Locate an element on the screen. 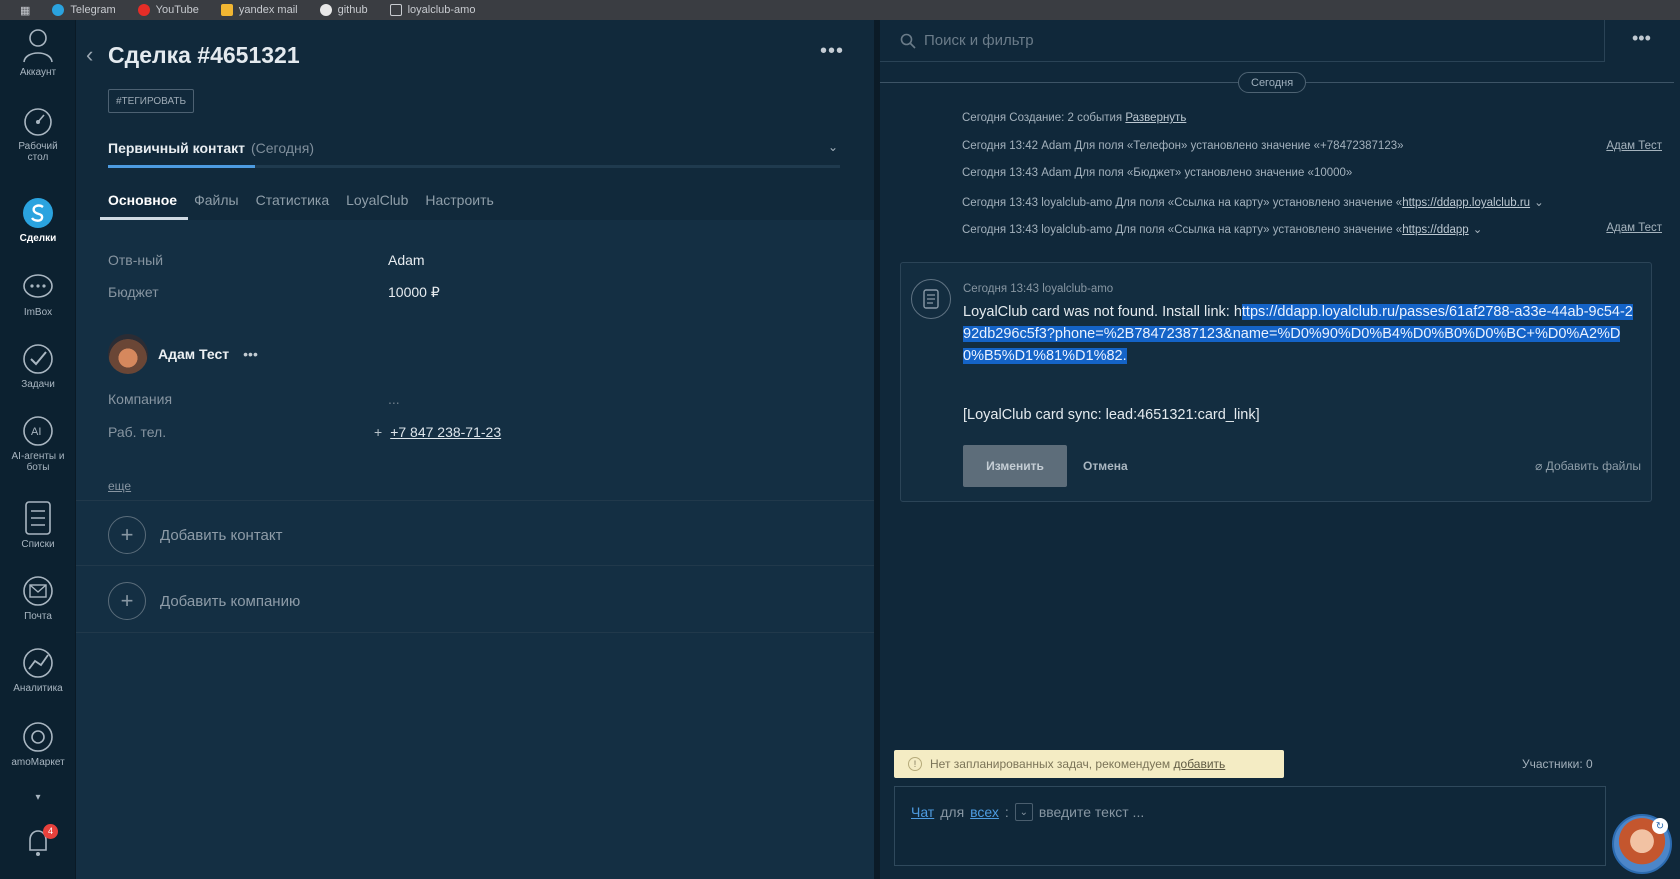 Image resolution: width=1680 pixels, height=879 pixels. note-icon is located at coordinates (931, 299).